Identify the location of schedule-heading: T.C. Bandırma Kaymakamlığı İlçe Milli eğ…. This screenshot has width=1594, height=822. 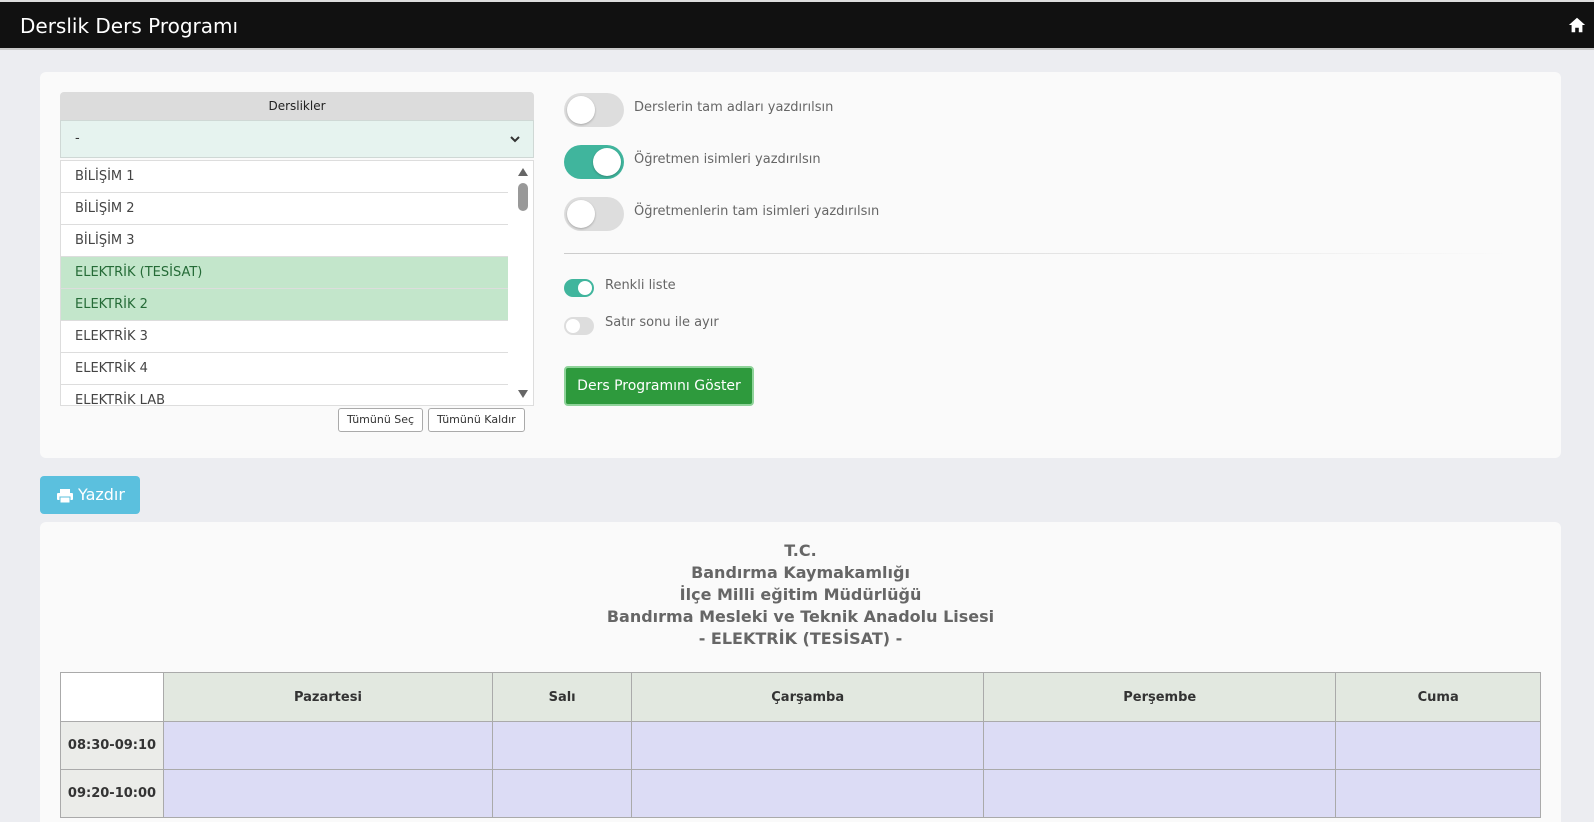
(800, 595).